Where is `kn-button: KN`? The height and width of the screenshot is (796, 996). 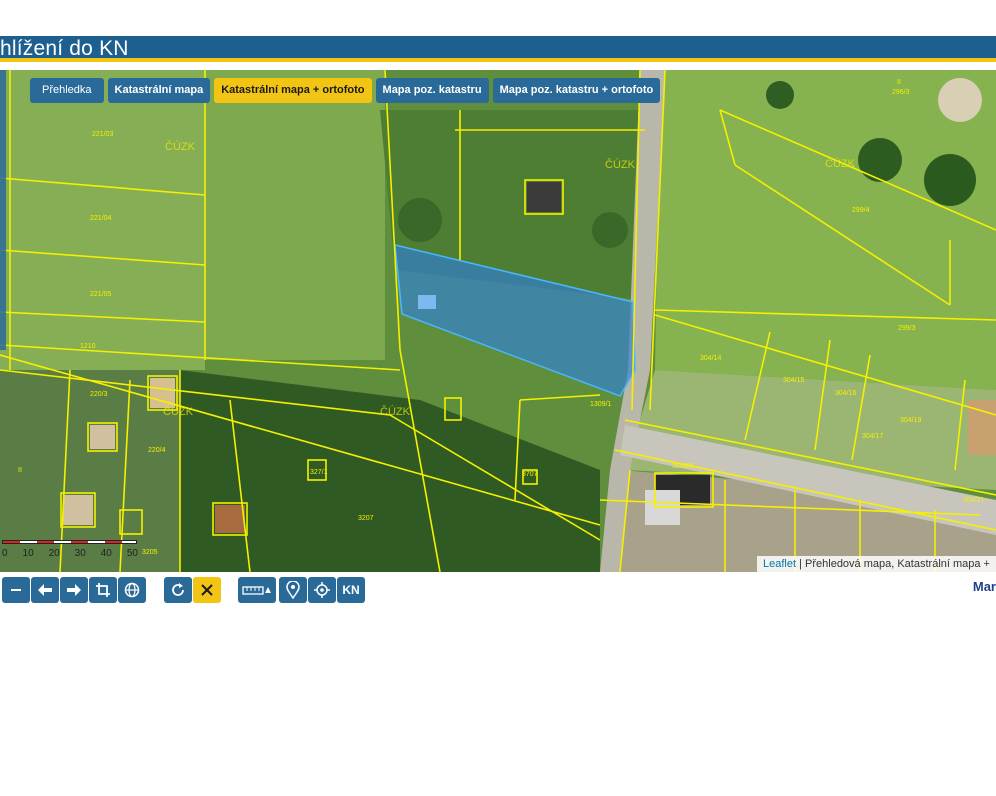
kn-button: KN is located at coordinates (351, 590).